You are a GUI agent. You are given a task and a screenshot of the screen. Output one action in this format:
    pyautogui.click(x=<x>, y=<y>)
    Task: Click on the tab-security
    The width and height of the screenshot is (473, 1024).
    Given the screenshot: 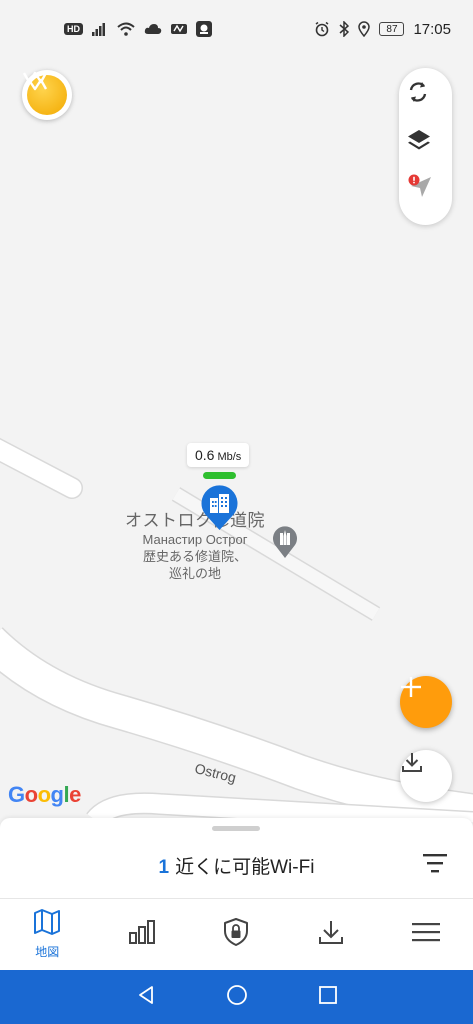 What is the action you would take?
    pyautogui.click(x=236, y=934)
    